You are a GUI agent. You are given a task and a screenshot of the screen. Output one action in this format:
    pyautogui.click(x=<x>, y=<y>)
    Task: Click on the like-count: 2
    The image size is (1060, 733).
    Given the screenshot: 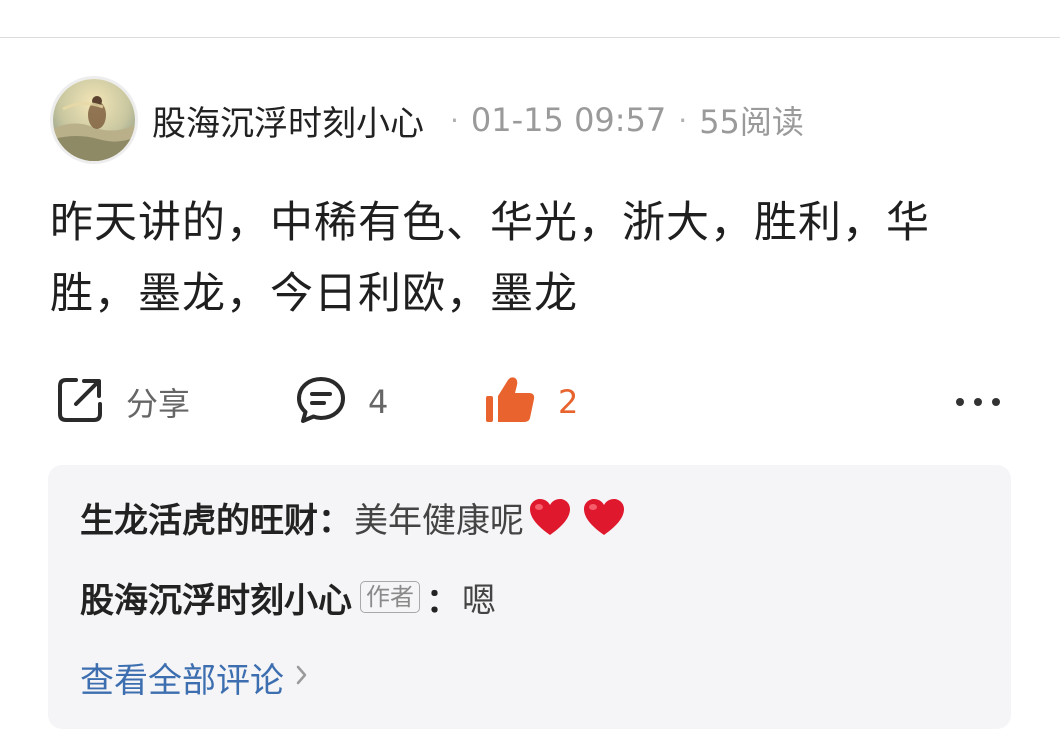 What is the action you would take?
    pyautogui.click(x=568, y=402)
    